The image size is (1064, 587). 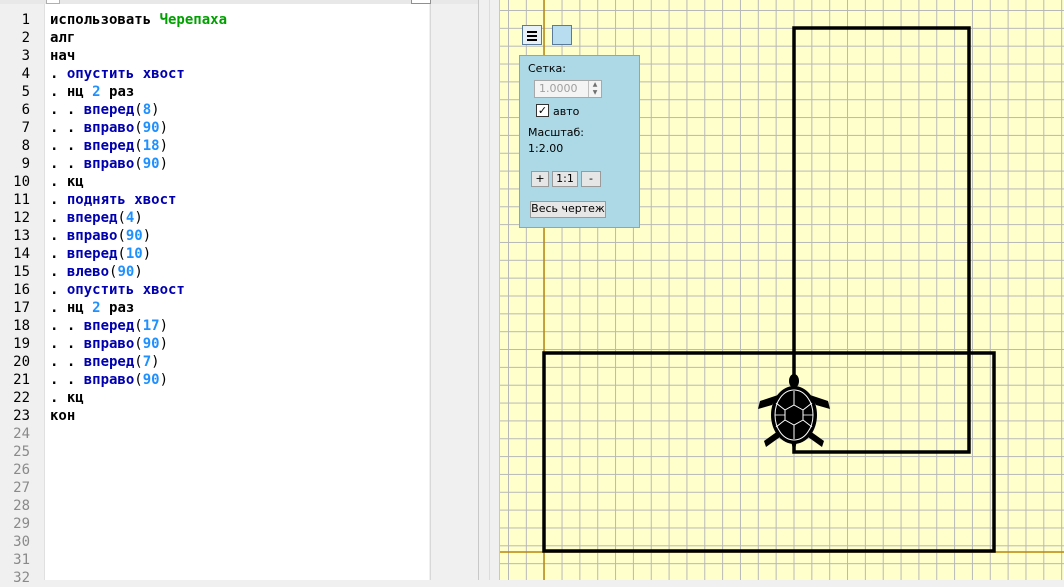 I want to click on code-token: 17, so click(x=151, y=326).